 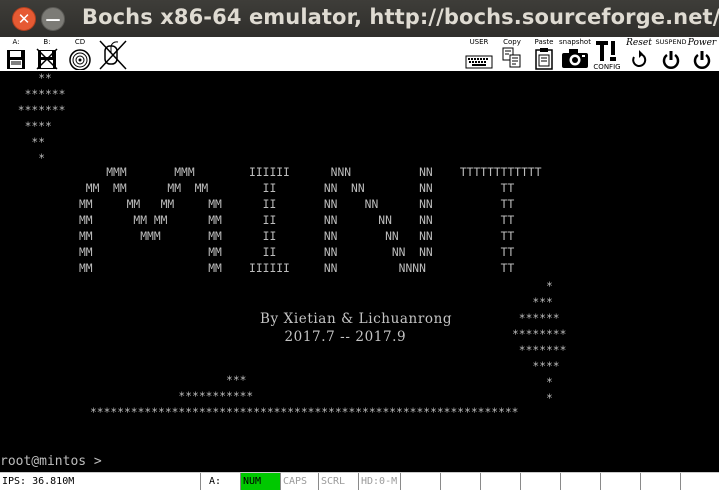 I want to click on config-button: CONFIG, so click(x=607, y=54).